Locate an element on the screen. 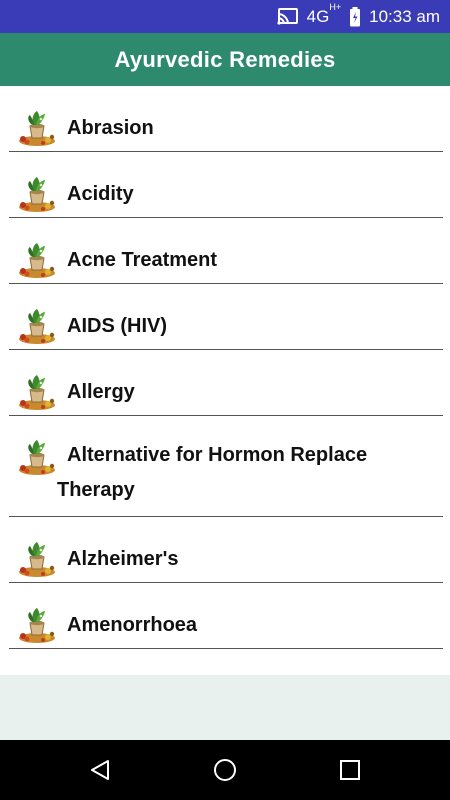 Image resolution: width=450 pixels, height=800 pixels. list-footer-area is located at coordinates (225, 707).